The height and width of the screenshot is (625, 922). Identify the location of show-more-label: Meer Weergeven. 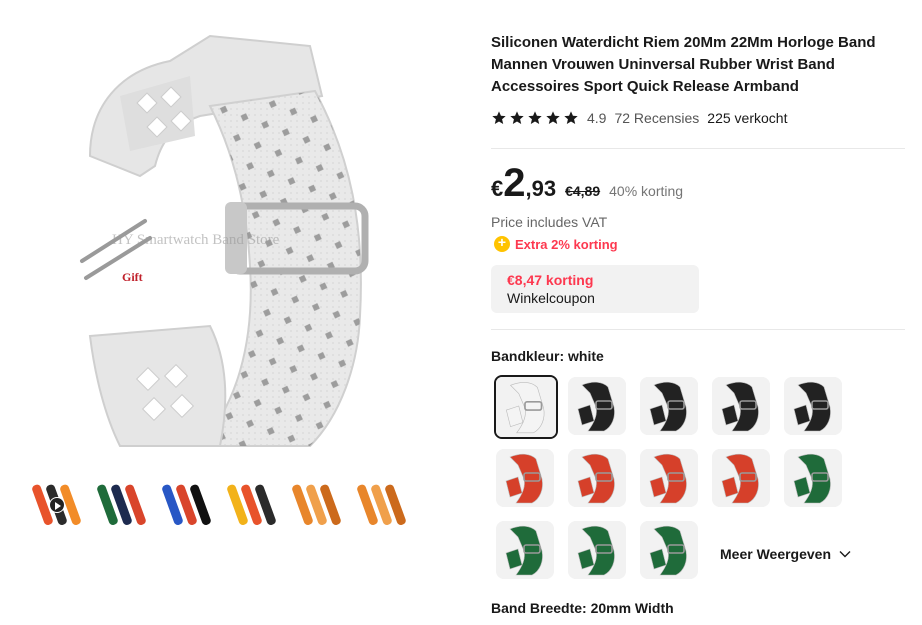
(776, 554).